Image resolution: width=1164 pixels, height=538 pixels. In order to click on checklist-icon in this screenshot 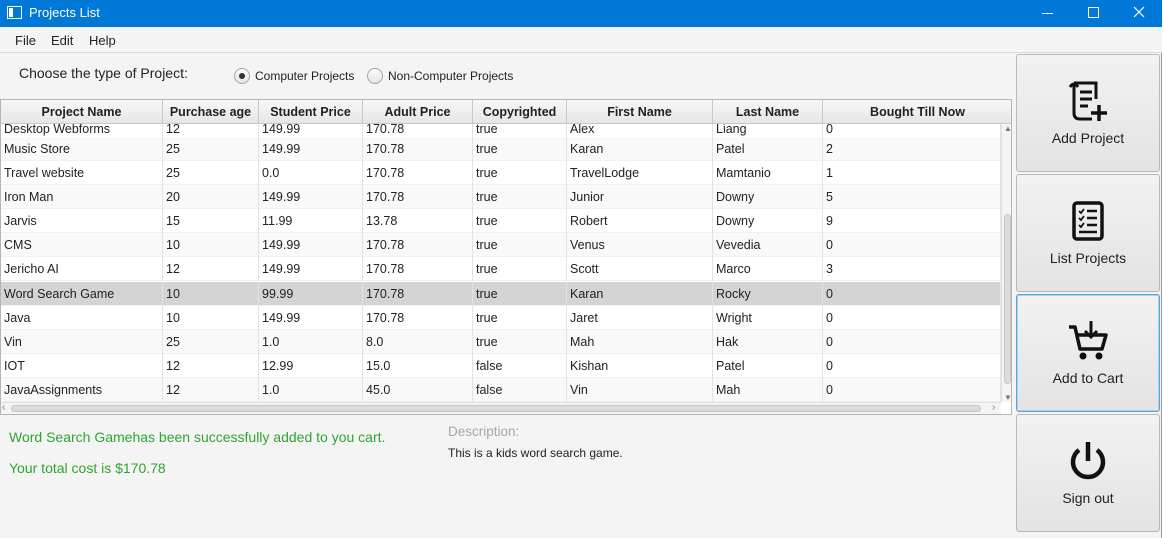, I will do `click(1088, 221)`.